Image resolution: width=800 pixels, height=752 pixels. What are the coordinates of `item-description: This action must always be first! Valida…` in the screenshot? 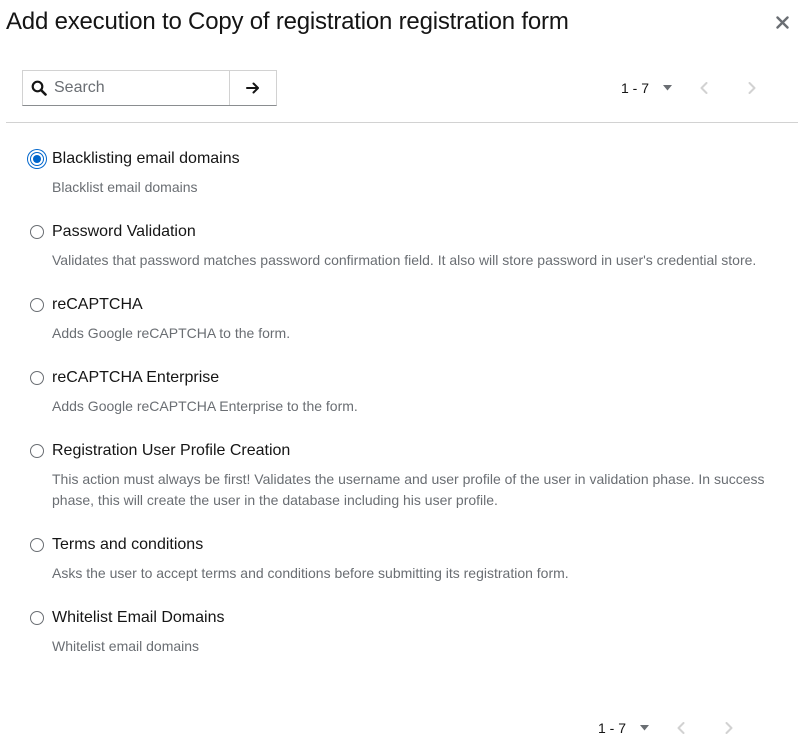 It's located at (408, 489).